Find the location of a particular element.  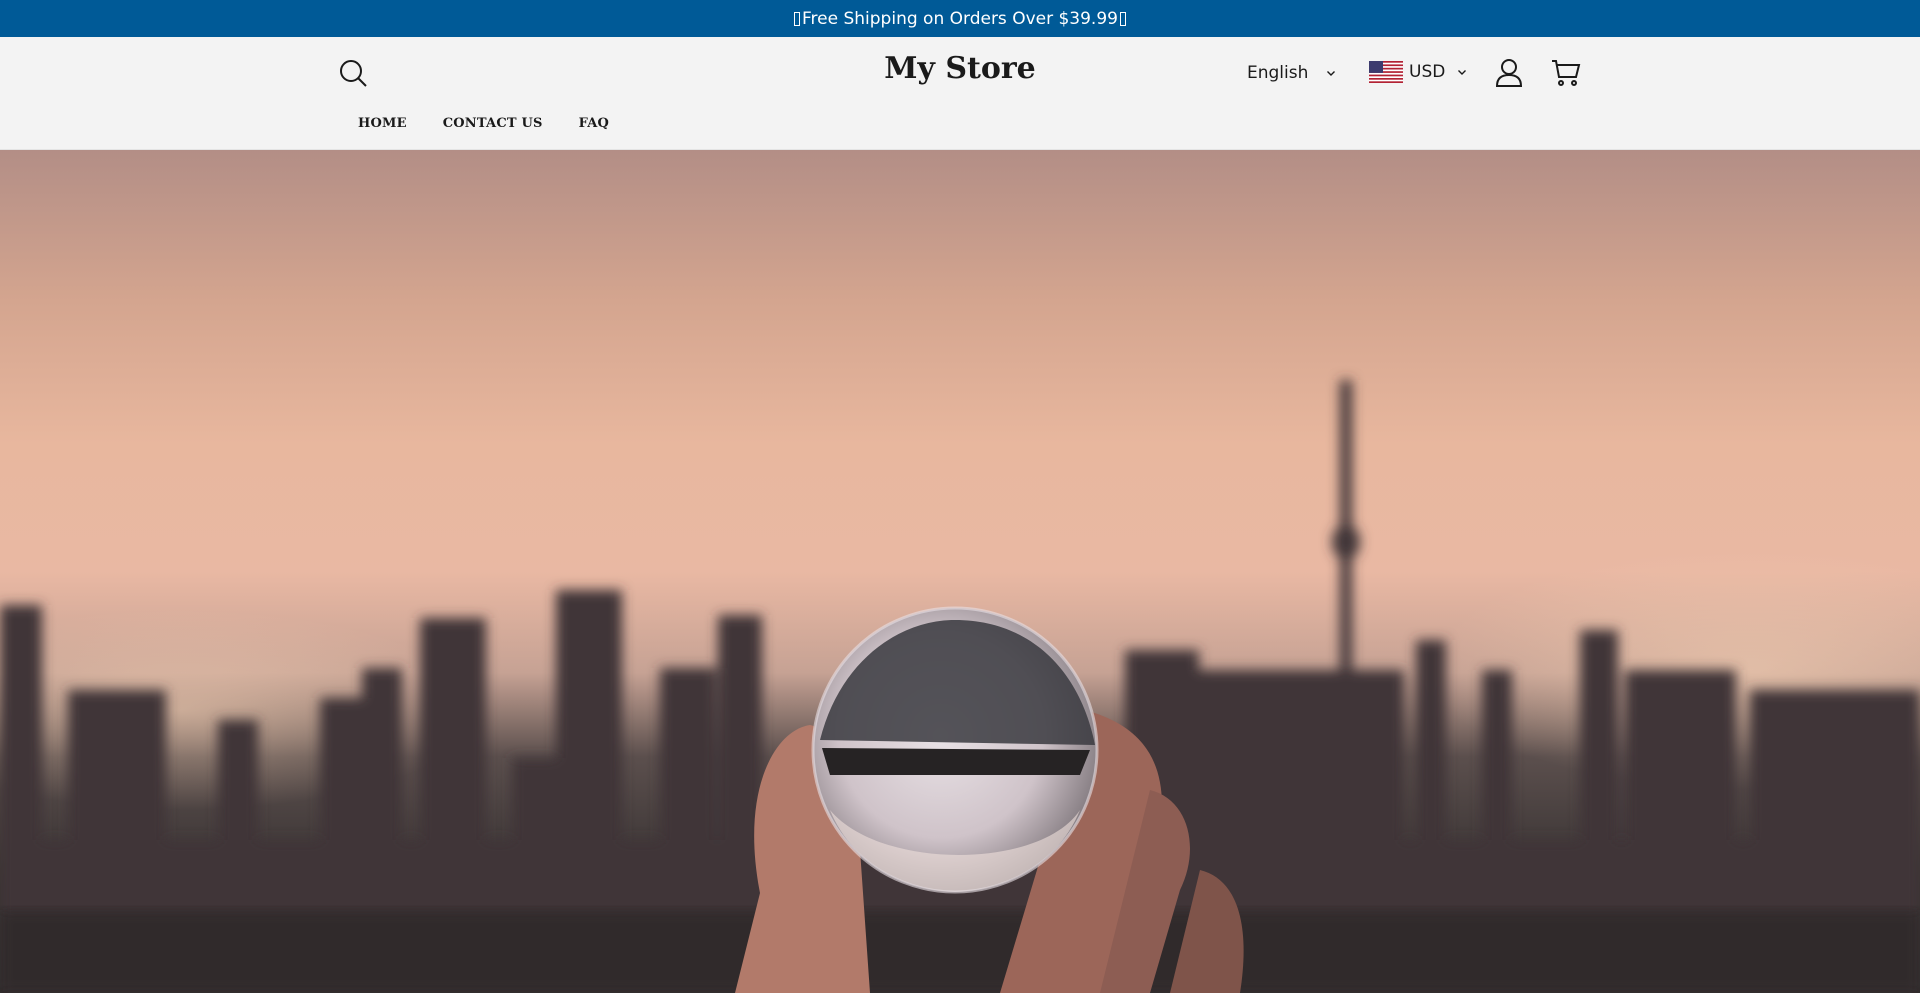

nav-contact-us: CONTACT US is located at coordinates (493, 123).